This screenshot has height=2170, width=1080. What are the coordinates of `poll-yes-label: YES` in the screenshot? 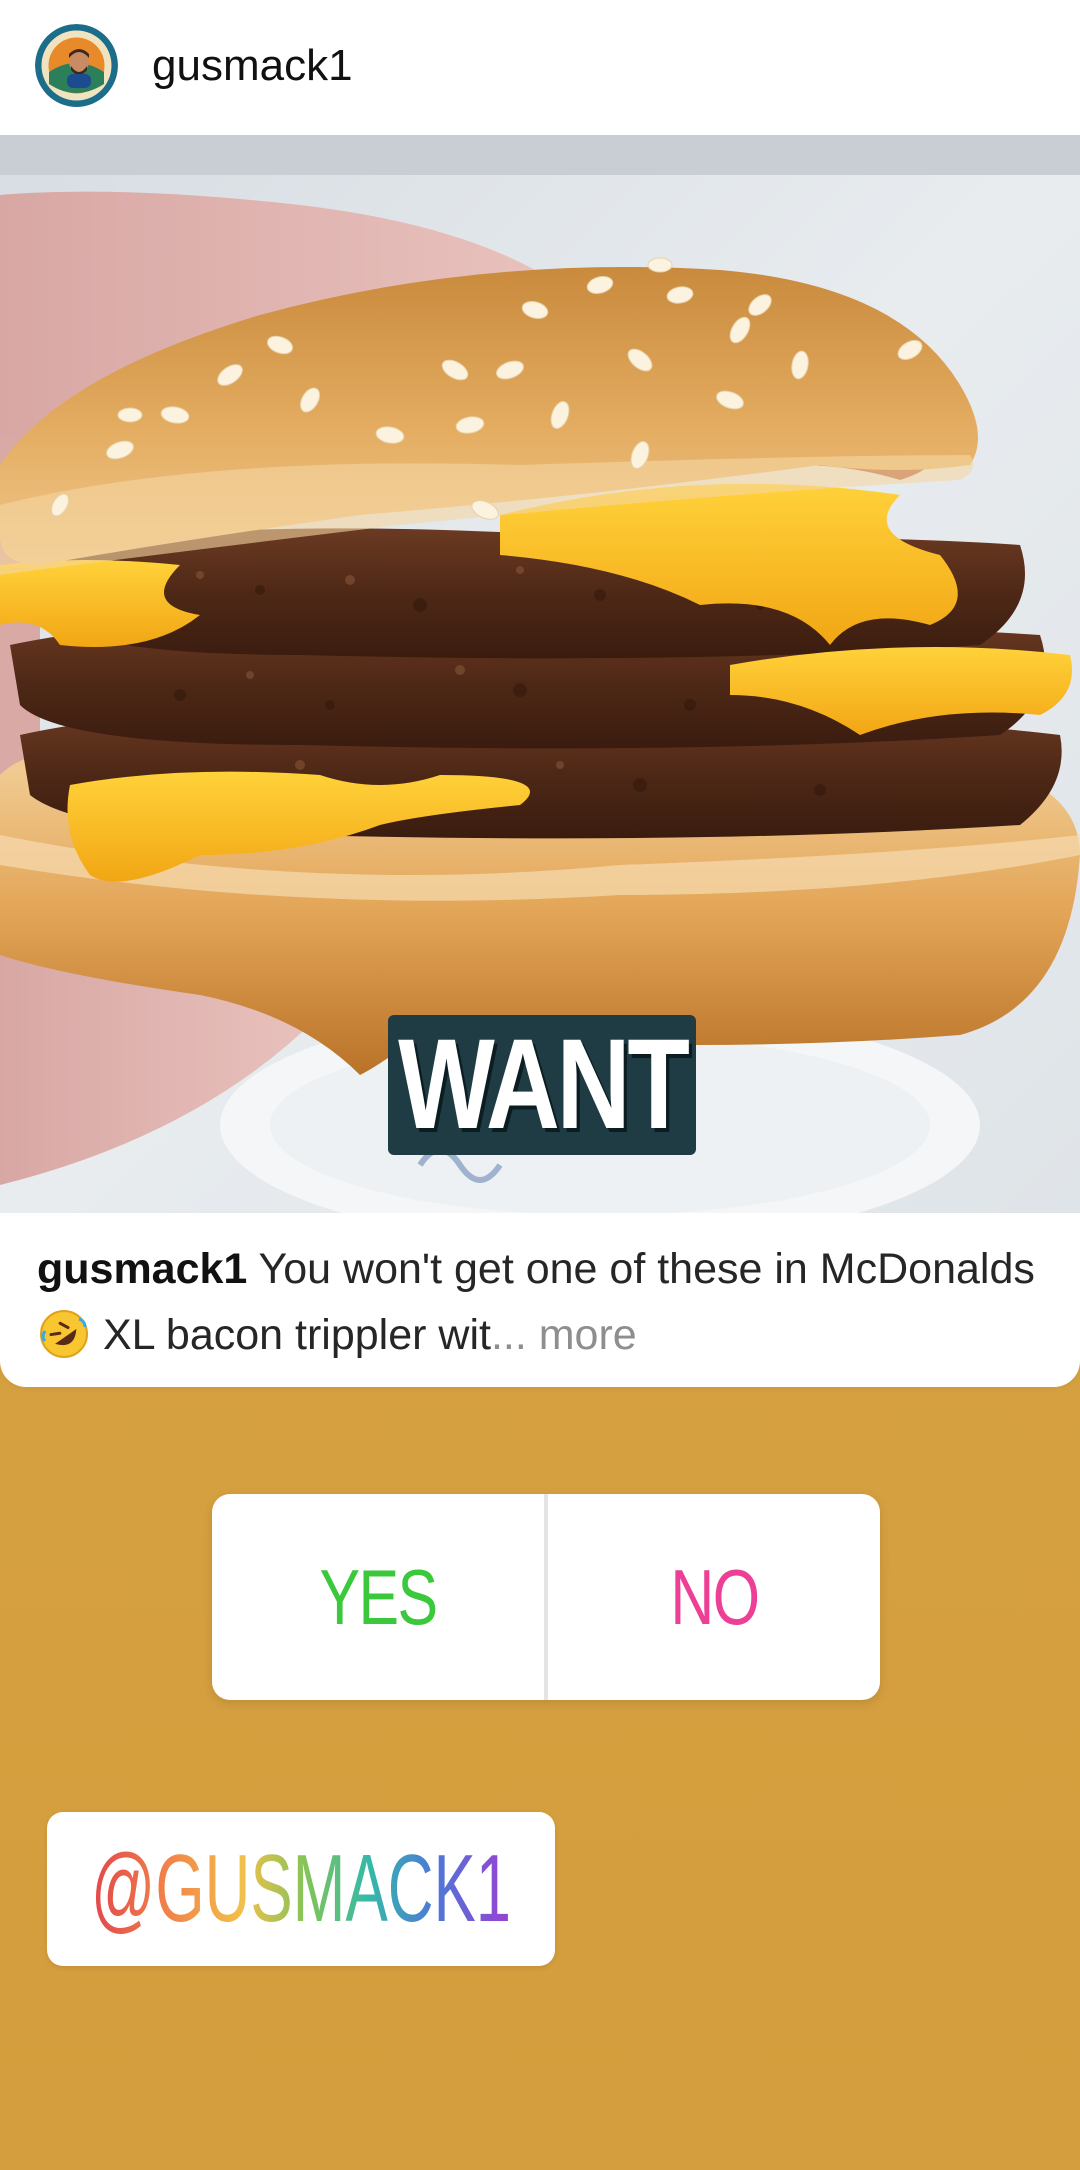 It's located at (378, 1596).